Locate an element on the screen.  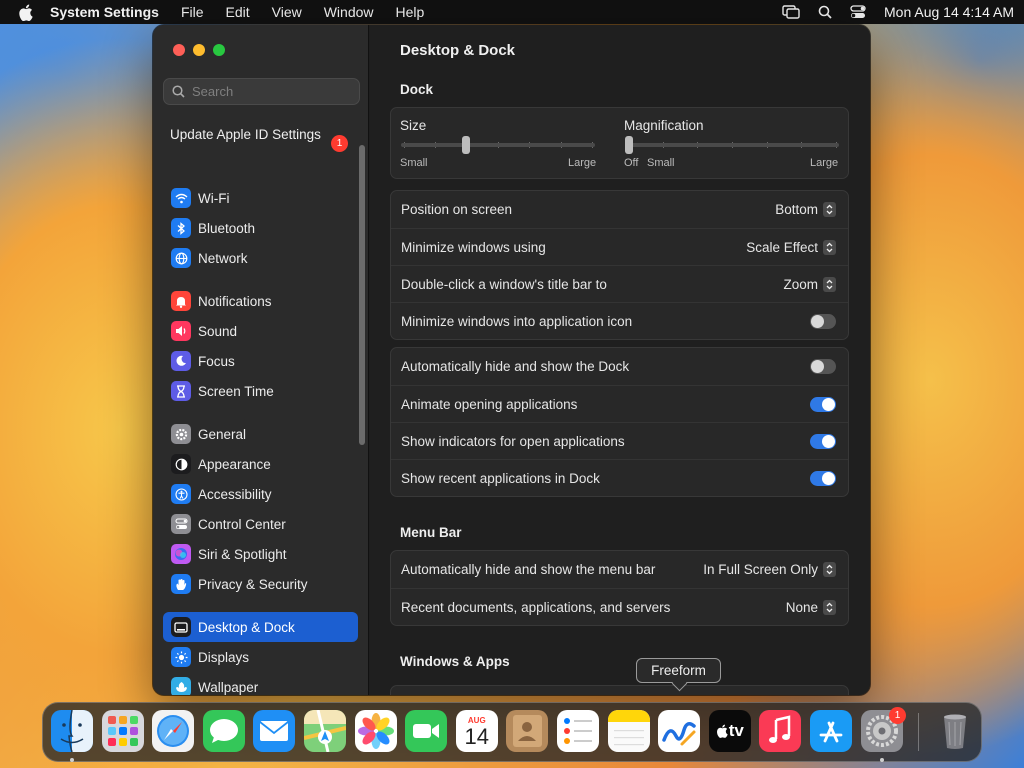
sidebar-item-accessibility: Accessibility is located at coordinates (260, 494).